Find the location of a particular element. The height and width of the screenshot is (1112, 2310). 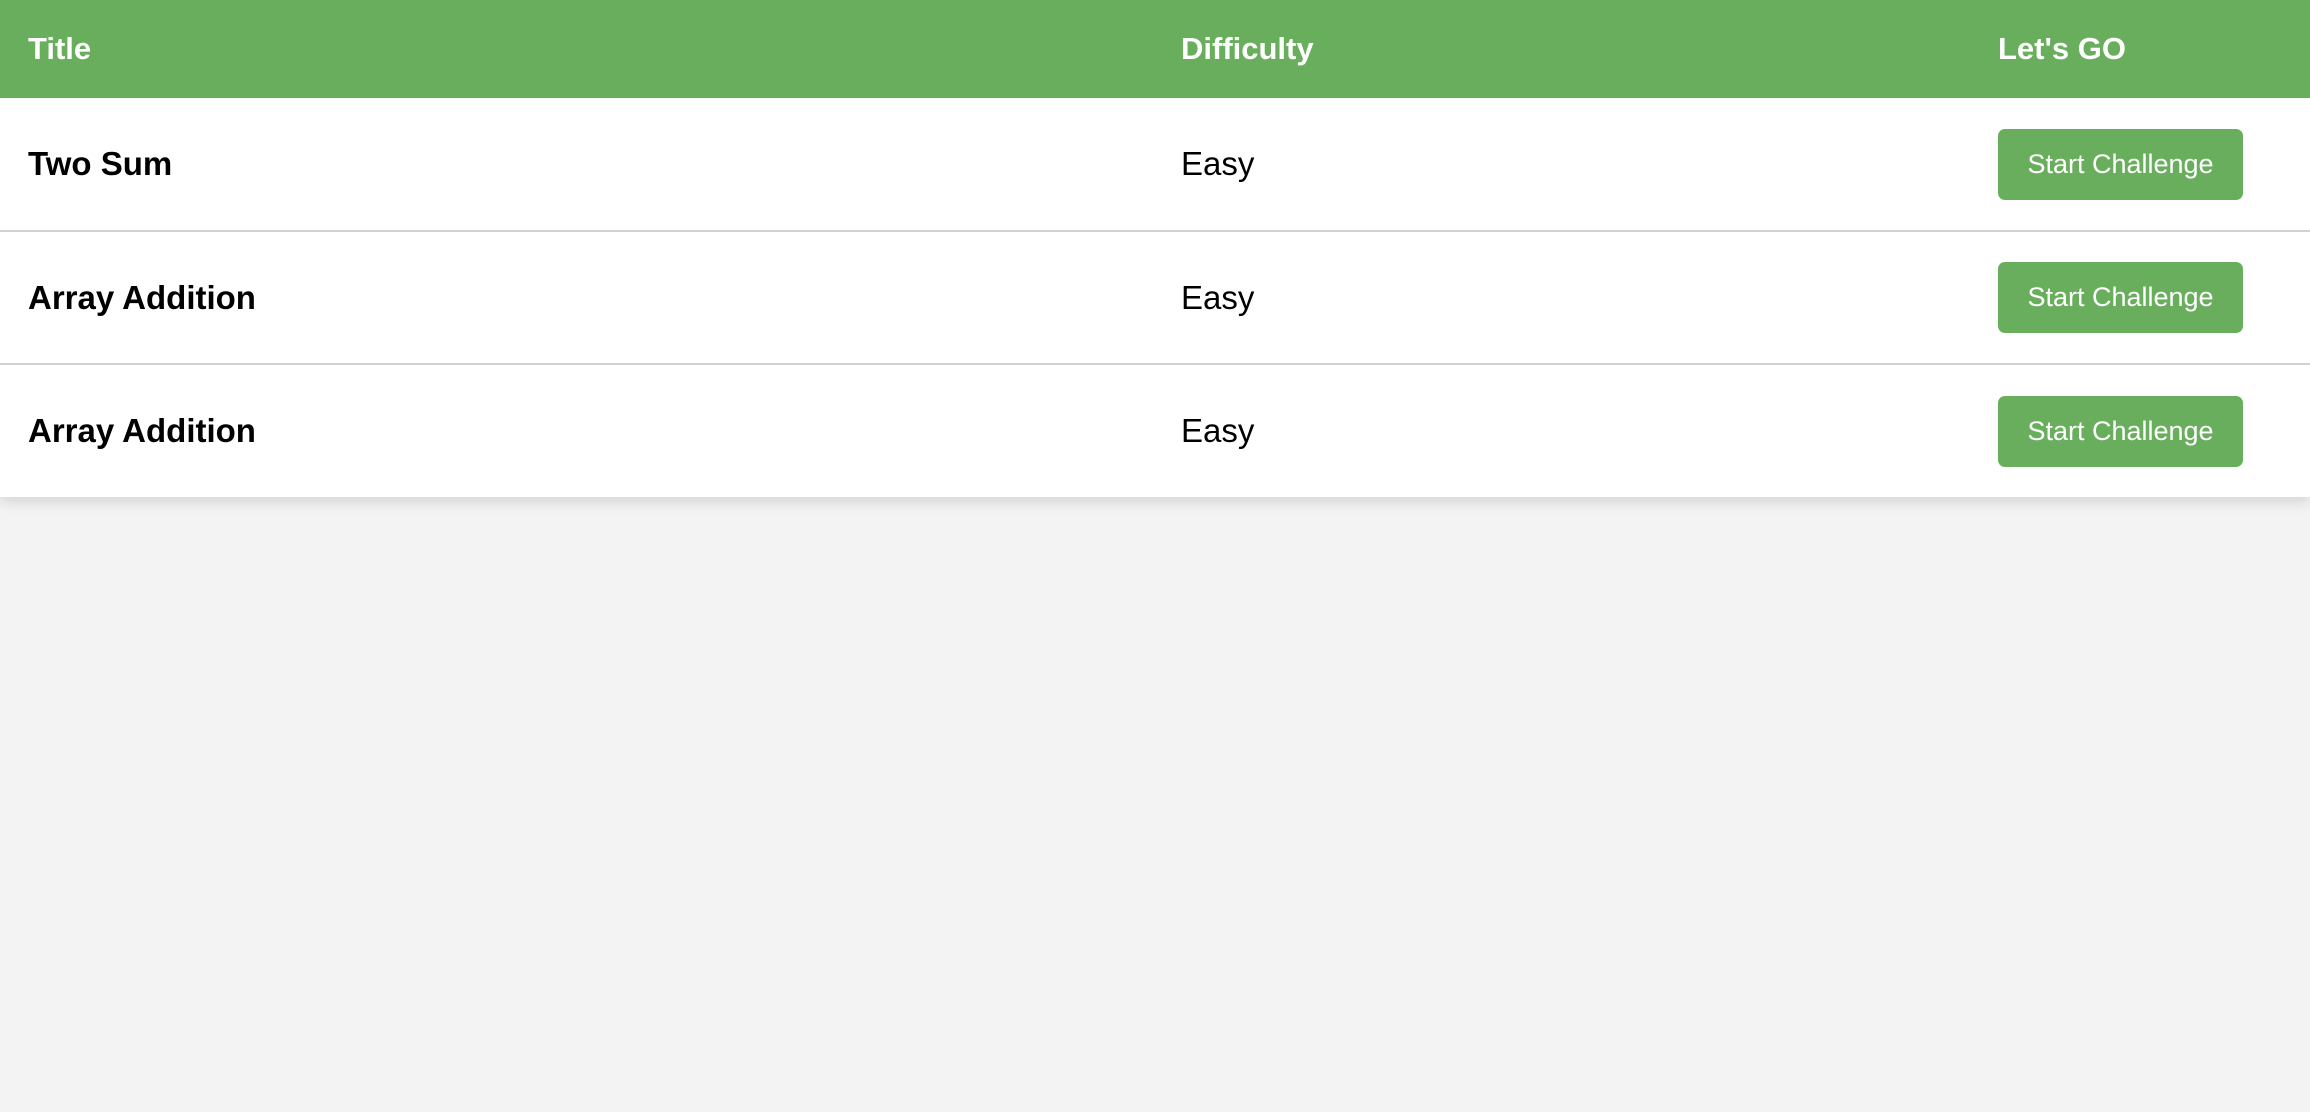

table-row: Two Sum Easy Start Challenge is located at coordinates (1155, 164).